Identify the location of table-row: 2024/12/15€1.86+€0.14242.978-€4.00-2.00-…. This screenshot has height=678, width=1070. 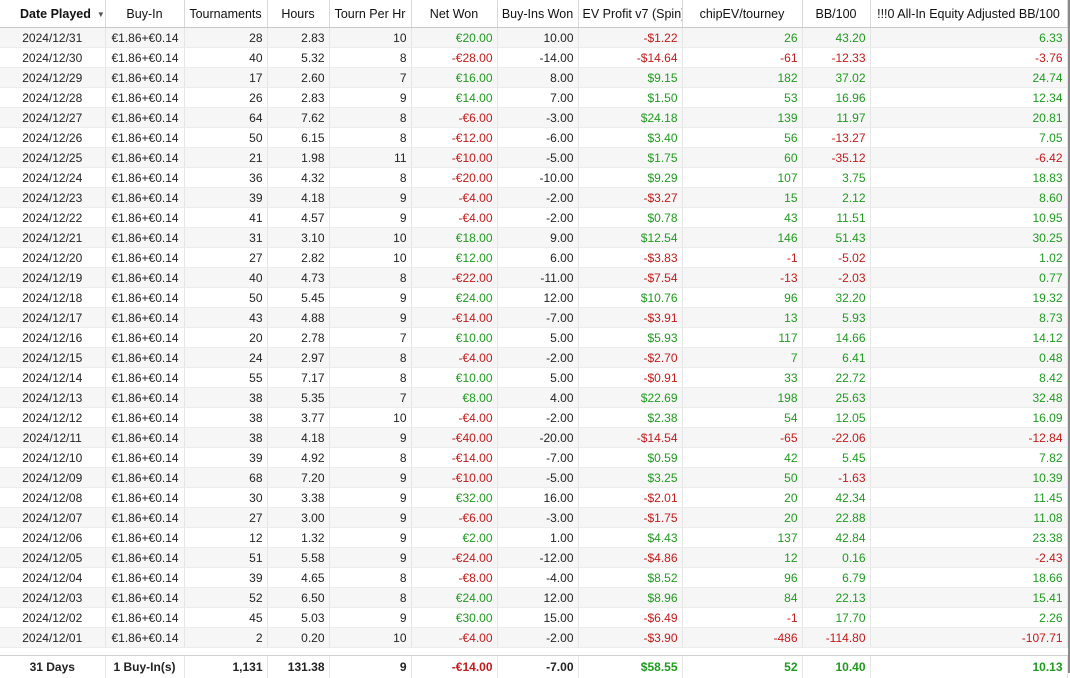
(533, 358).